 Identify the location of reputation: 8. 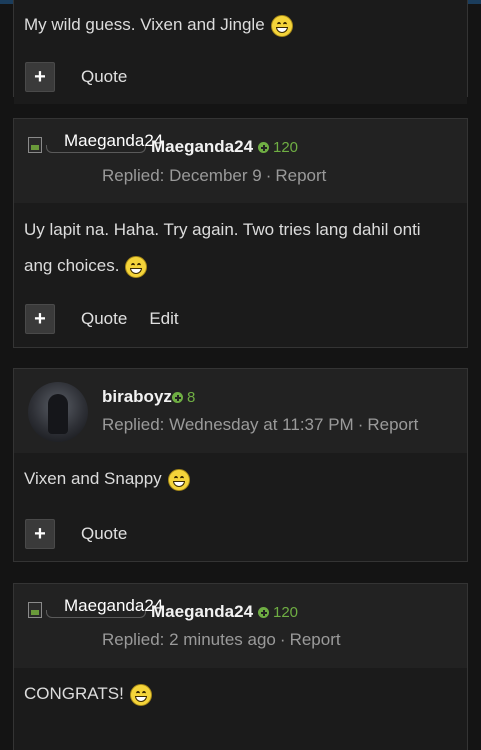
(183, 397).